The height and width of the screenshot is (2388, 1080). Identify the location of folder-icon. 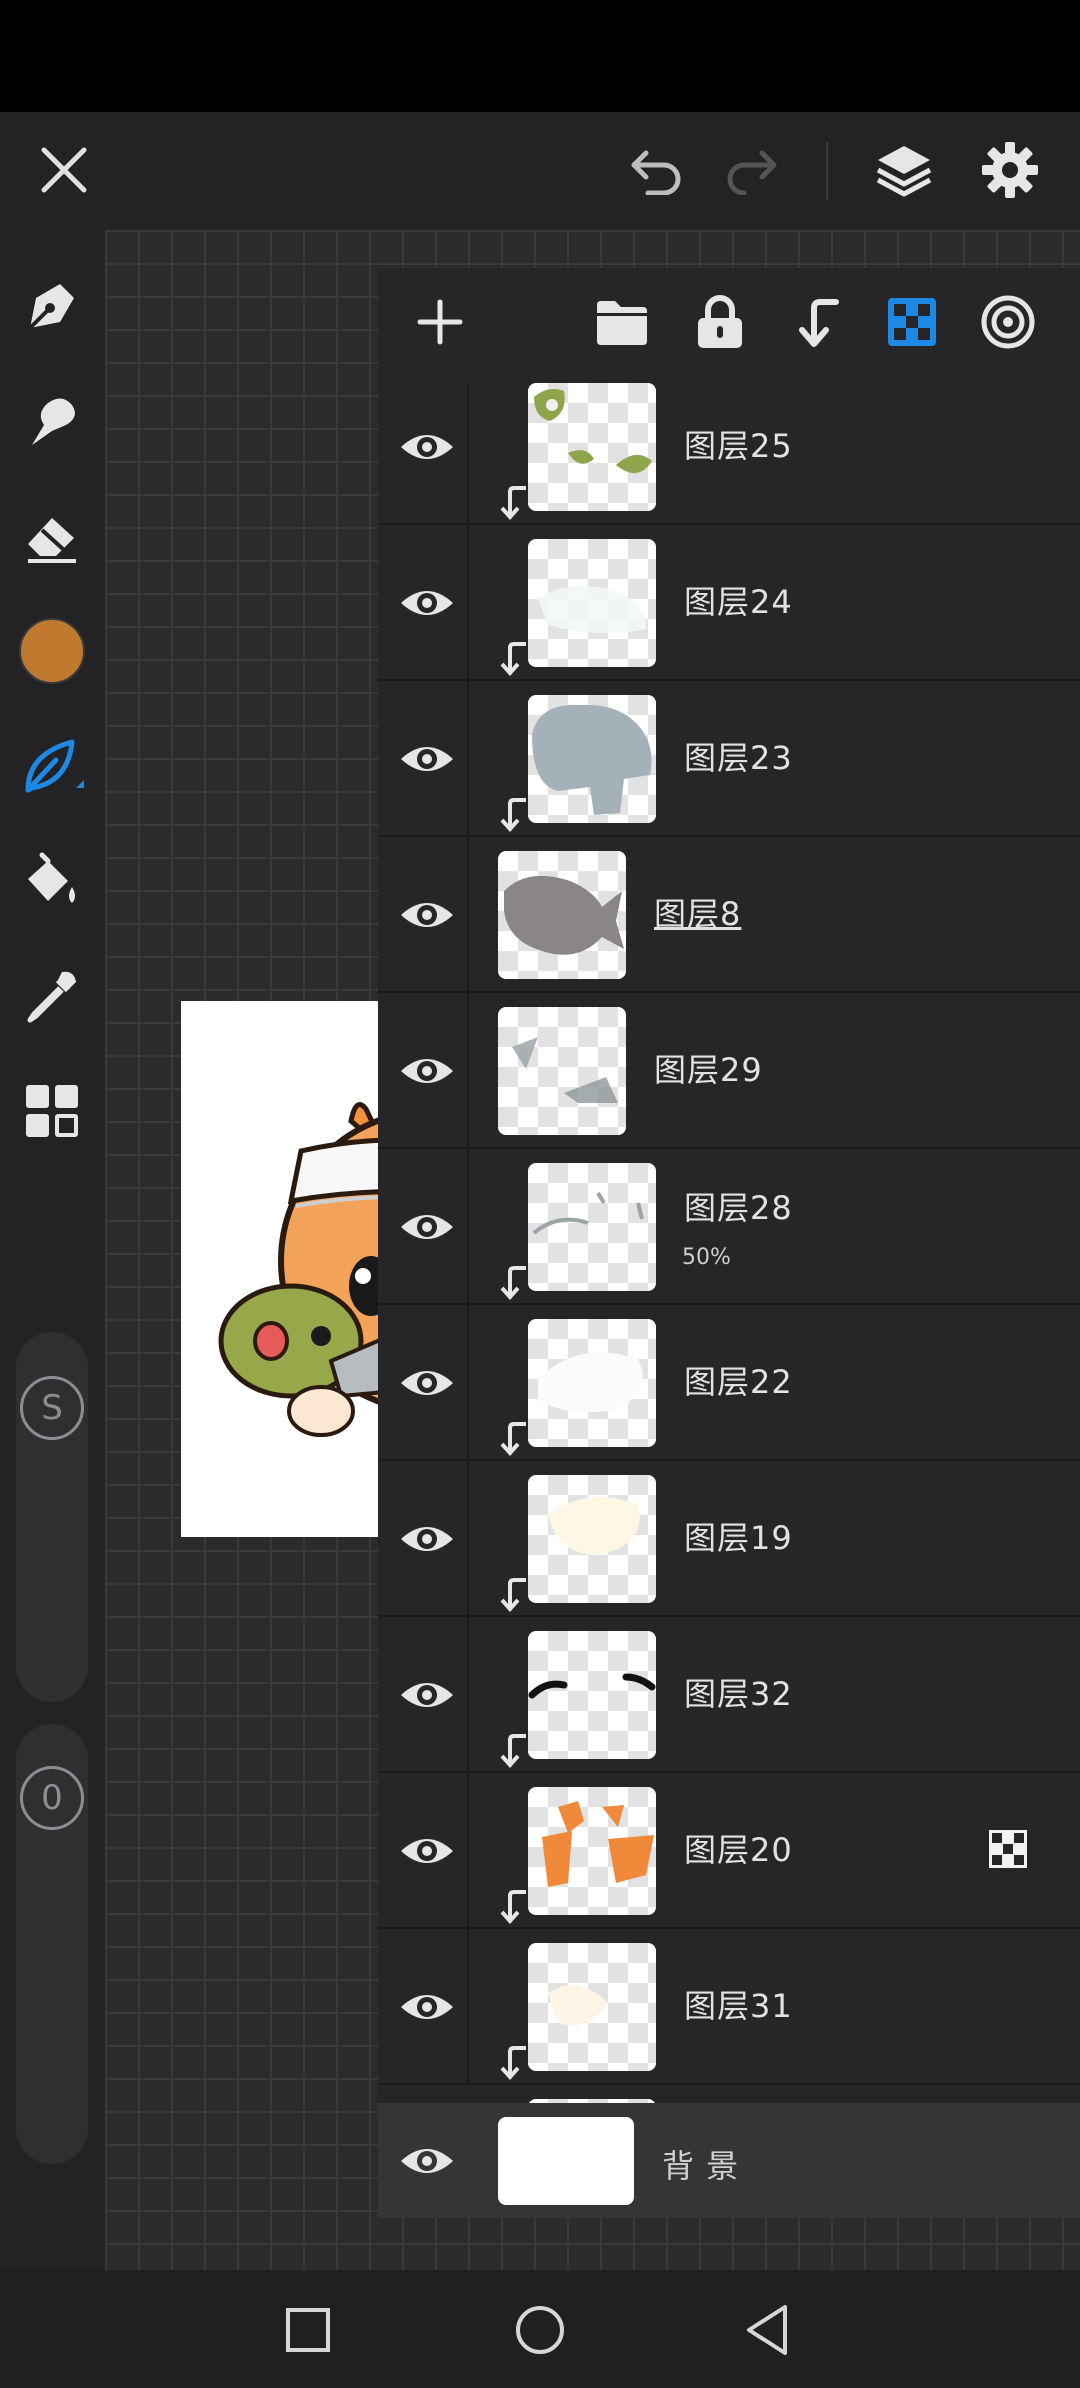
(622, 322).